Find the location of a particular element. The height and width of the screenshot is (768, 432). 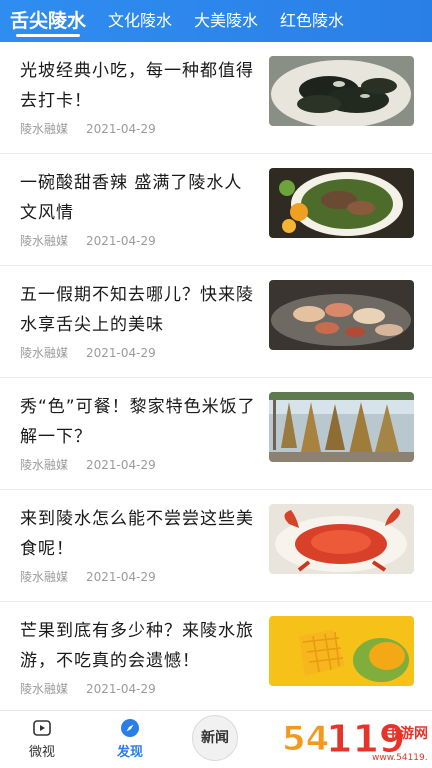

article-item: 秀“色”可餐！黎家特色米饭了解一下？ 陵水融媒 2021-04-29 is located at coordinates (216, 434).